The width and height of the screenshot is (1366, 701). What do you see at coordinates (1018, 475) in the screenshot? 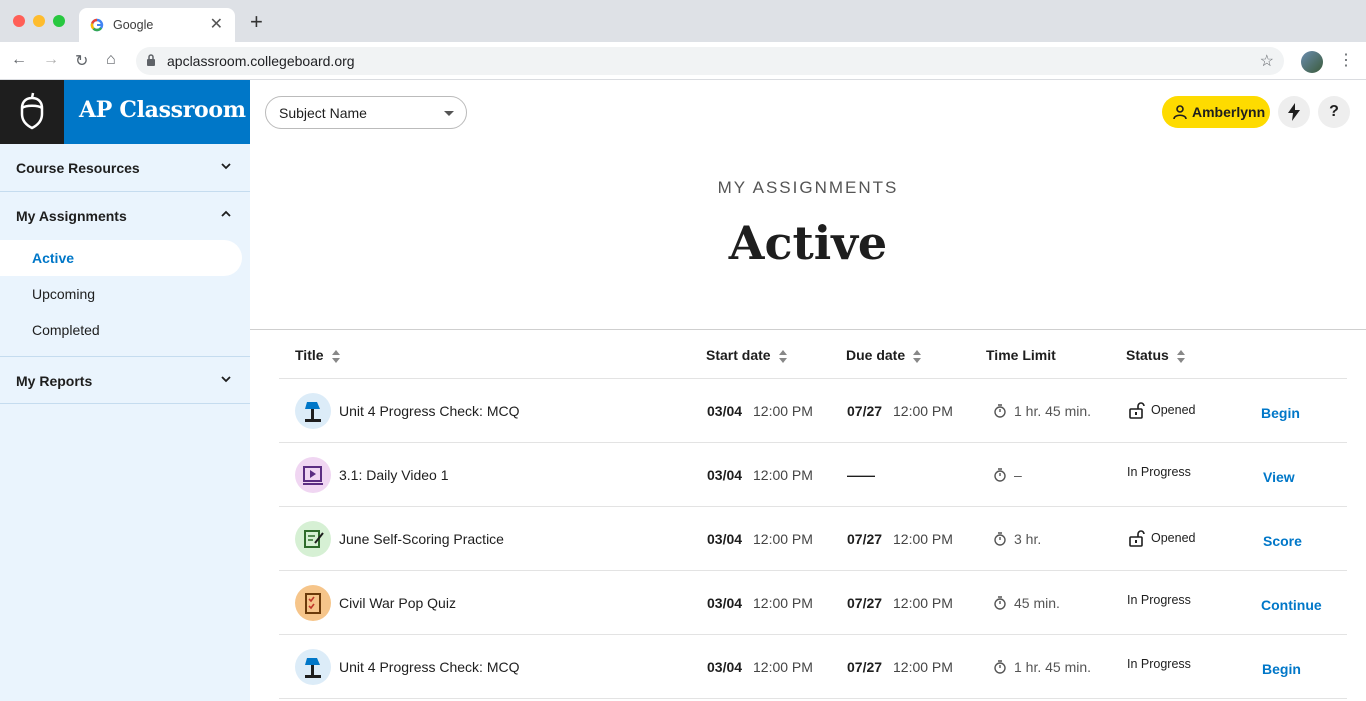
I see `time-limit: –` at bounding box center [1018, 475].